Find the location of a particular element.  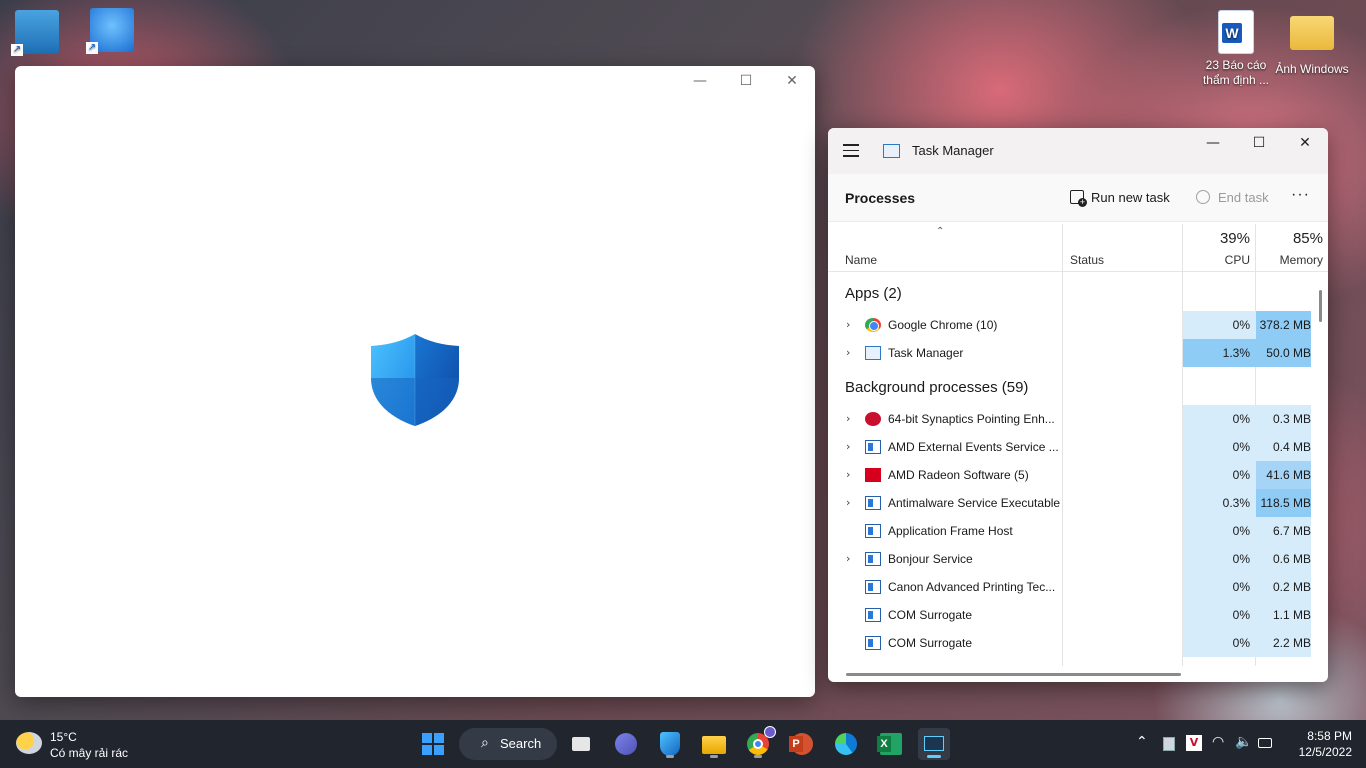

group-header-background: Background processes (59) is located at coordinates (1069, 386).